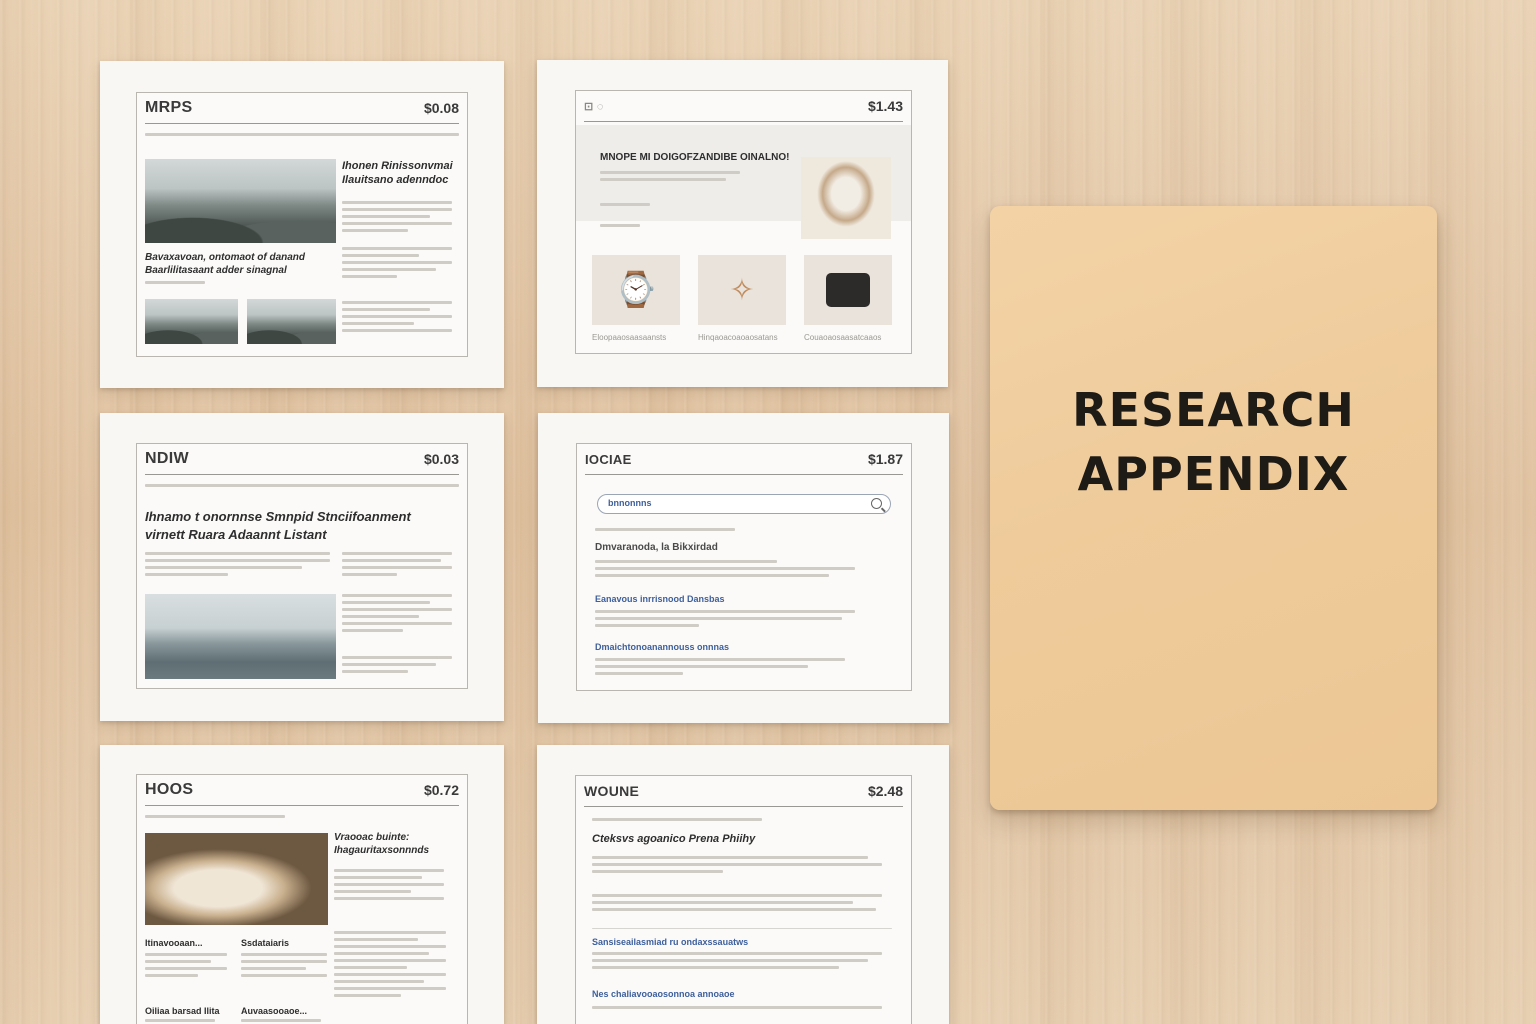  What do you see at coordinates (885, 459) in the screenshot?
I see `card-price: $1.87` at bounding box center [885, 459].